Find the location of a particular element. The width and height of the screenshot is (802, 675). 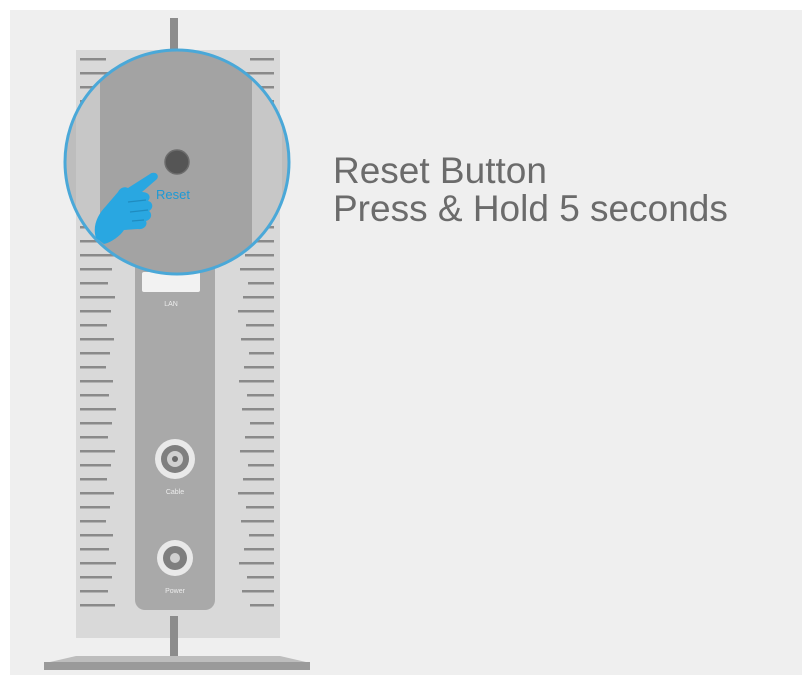

coax-port-icon is located at coordinates (175, 459).